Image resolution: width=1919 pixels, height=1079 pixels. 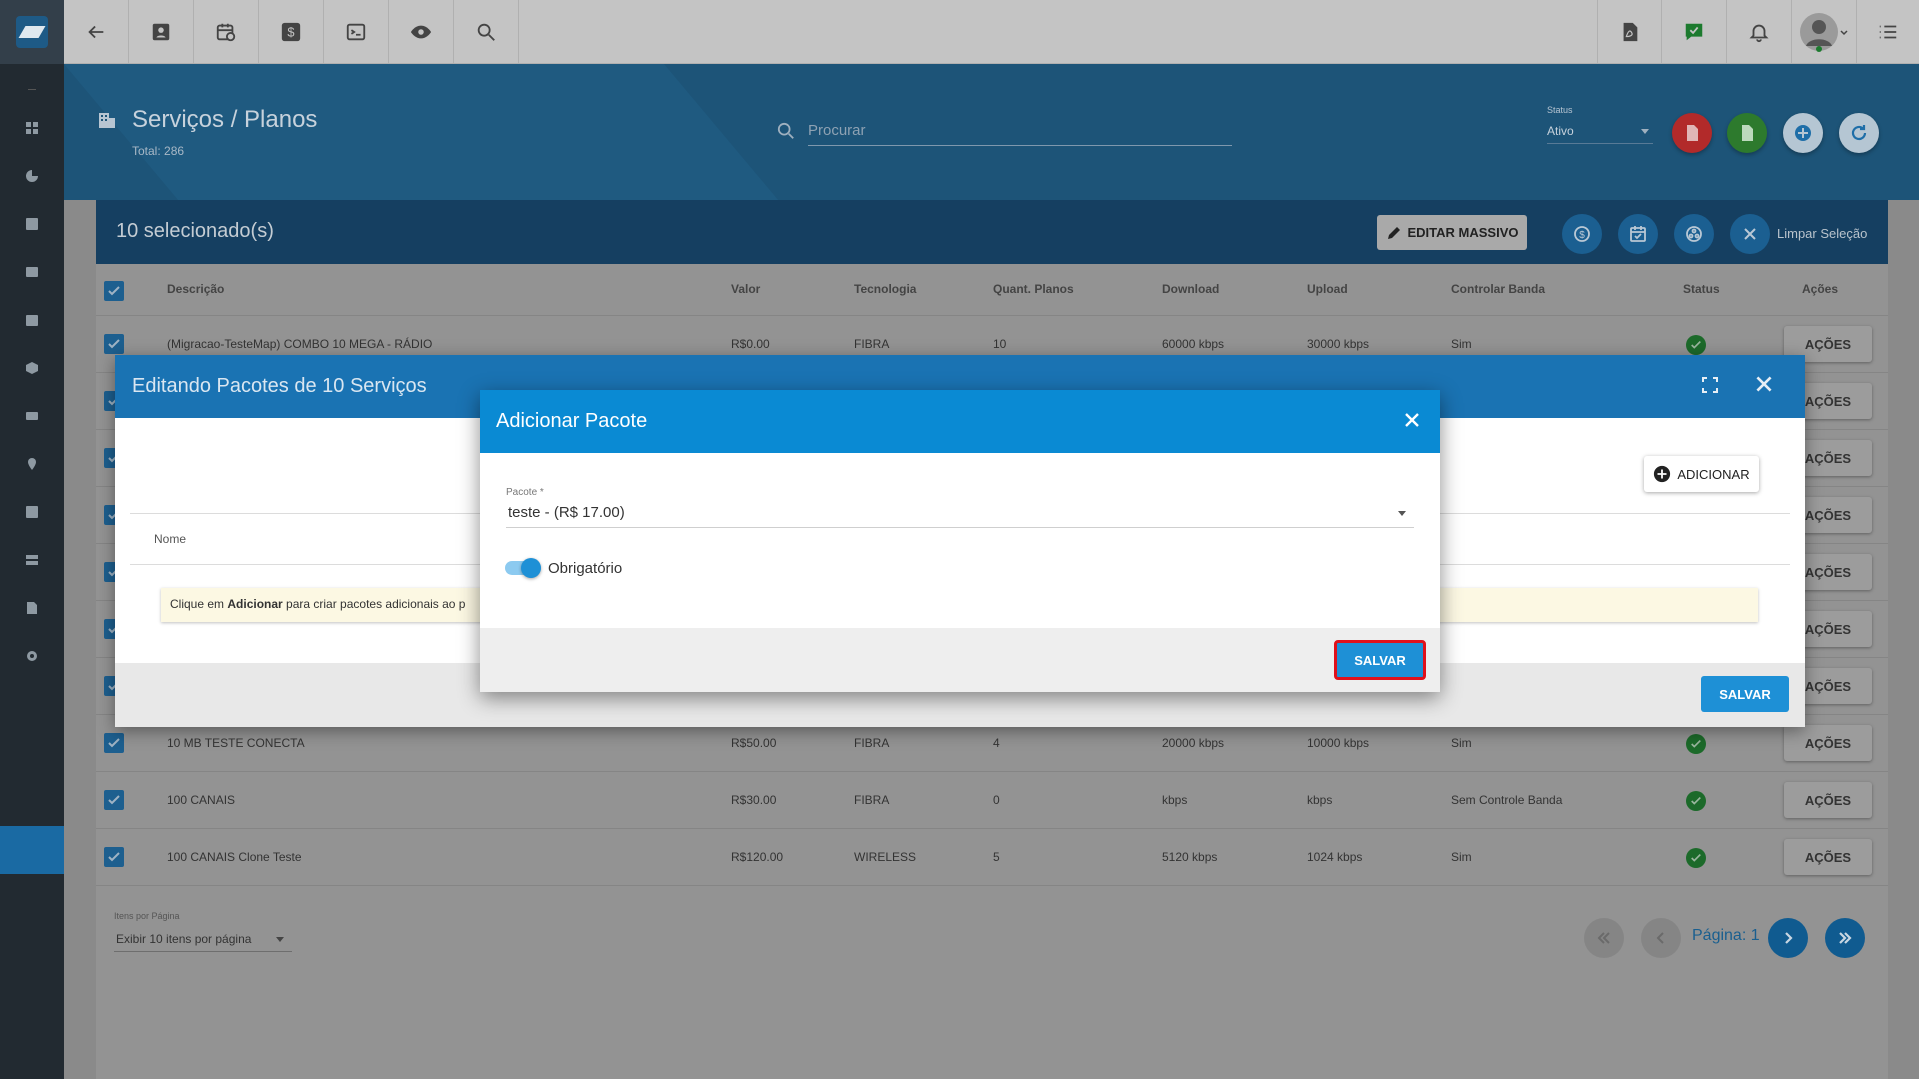 What do you see at coordinates (996, 800) in the screenshot?
I see `cell-quant-planos: 0` at bounding box center [996, 800].